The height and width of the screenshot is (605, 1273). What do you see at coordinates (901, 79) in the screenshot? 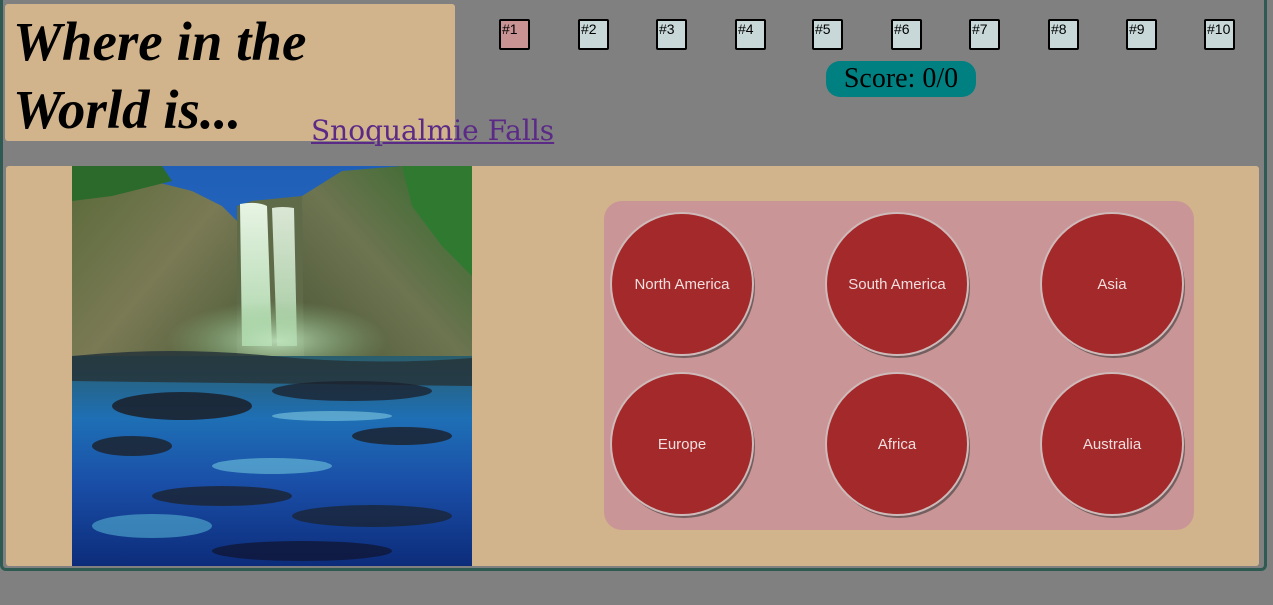
I see `score-badge: Score: 0/0` at bounding box center [901, 79].